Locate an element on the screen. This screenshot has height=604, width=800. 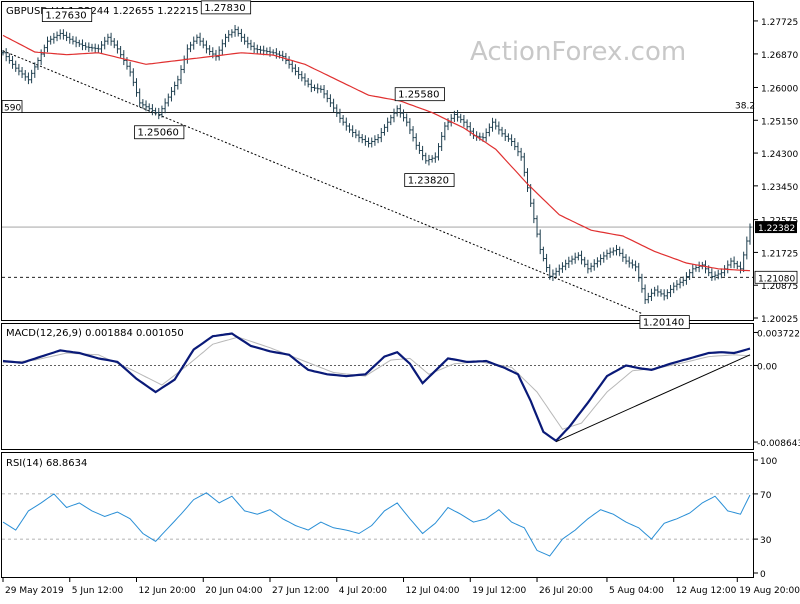
price-annotation-label: 1.27830 is located at coordinates (224, 8).